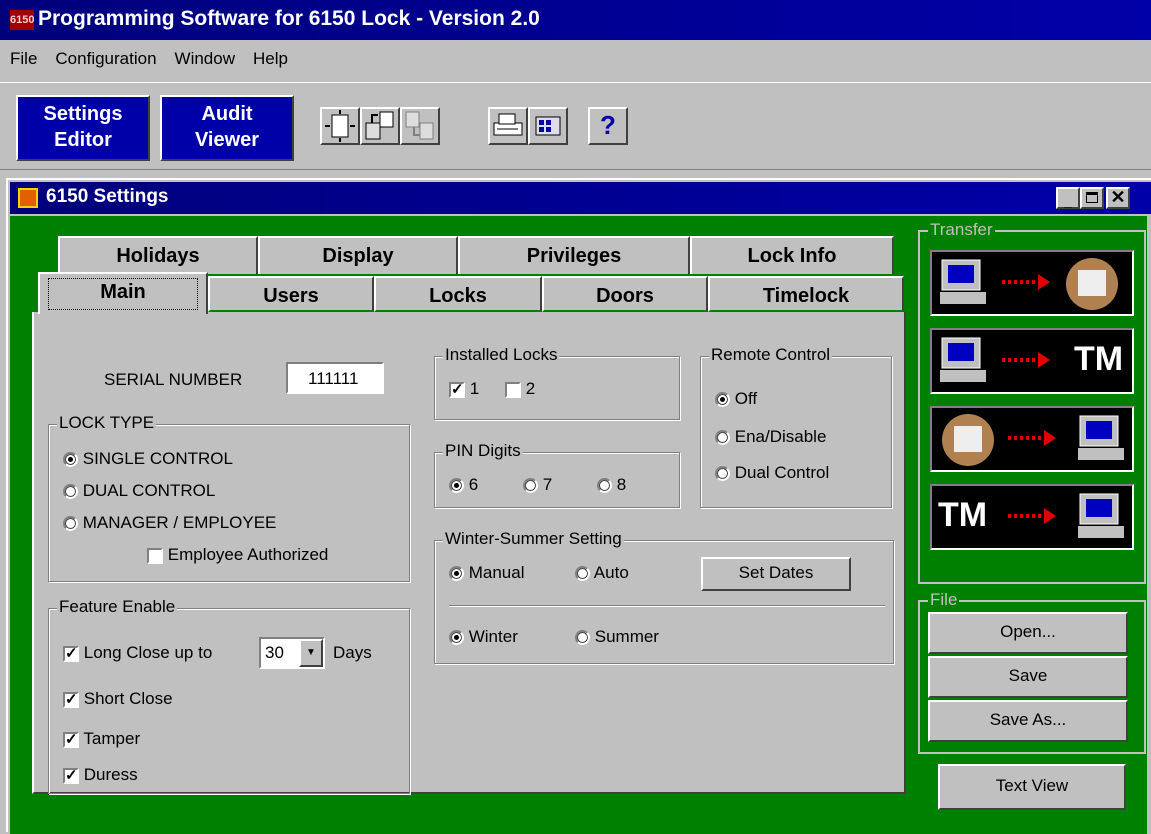 The height and width of the screenshot is (834, 1151). What do you see at coordinates (358, 255) in the screenshot?
I see `tab-display: Display` at bounding box center [358, 255].